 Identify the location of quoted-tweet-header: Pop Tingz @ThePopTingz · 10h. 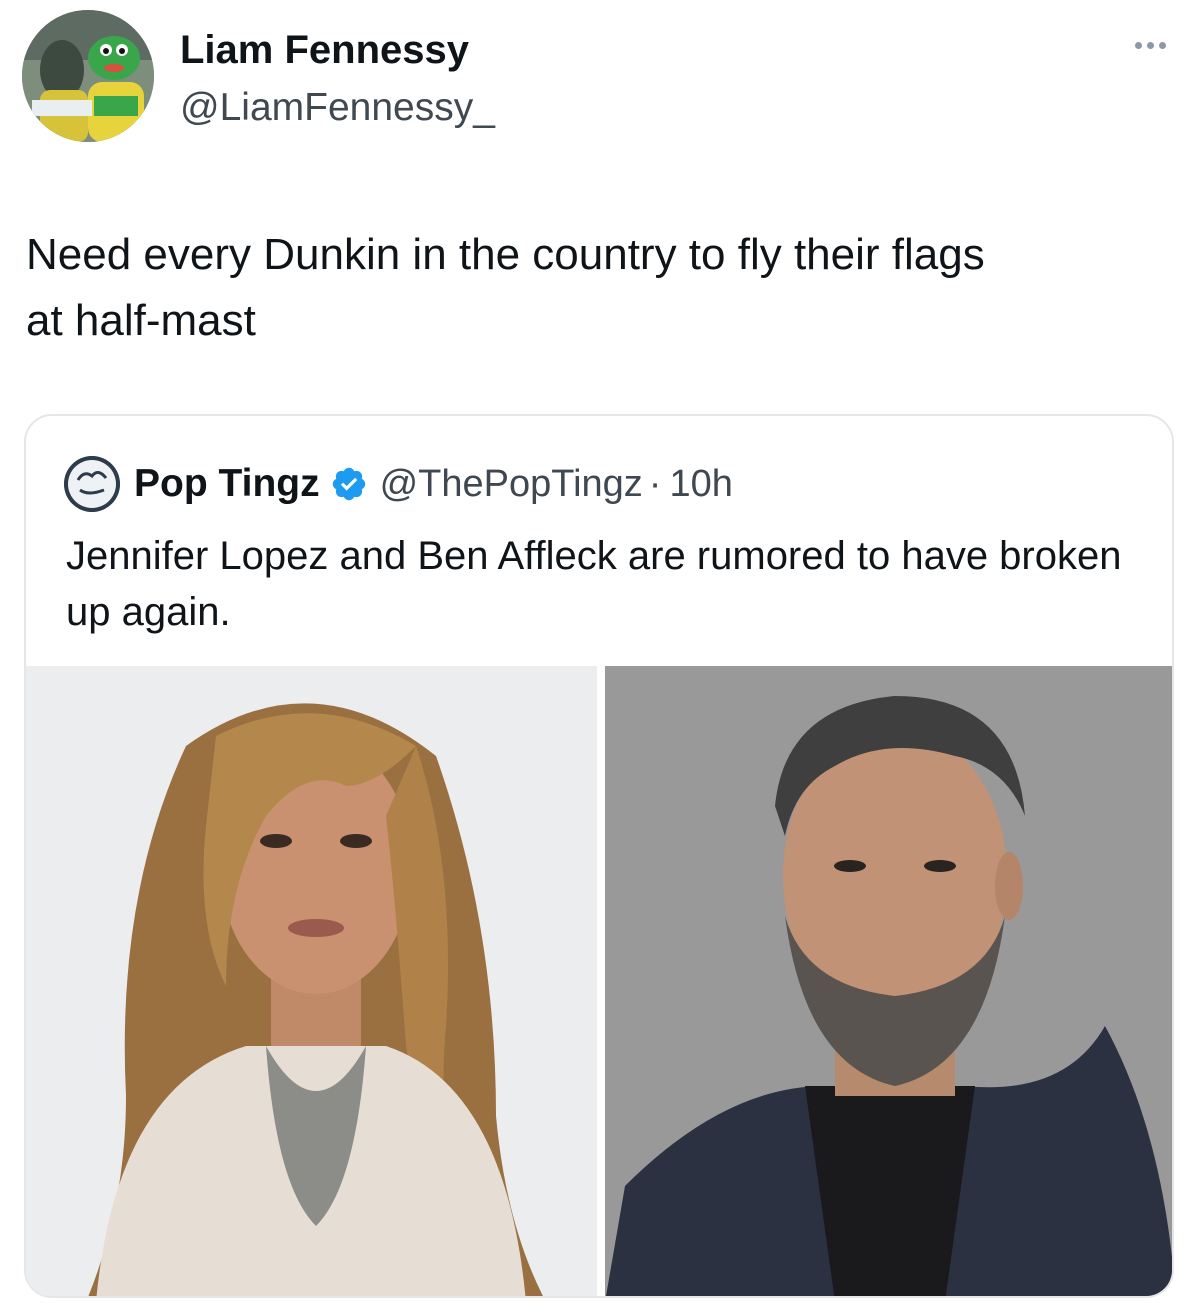
(398, 484).